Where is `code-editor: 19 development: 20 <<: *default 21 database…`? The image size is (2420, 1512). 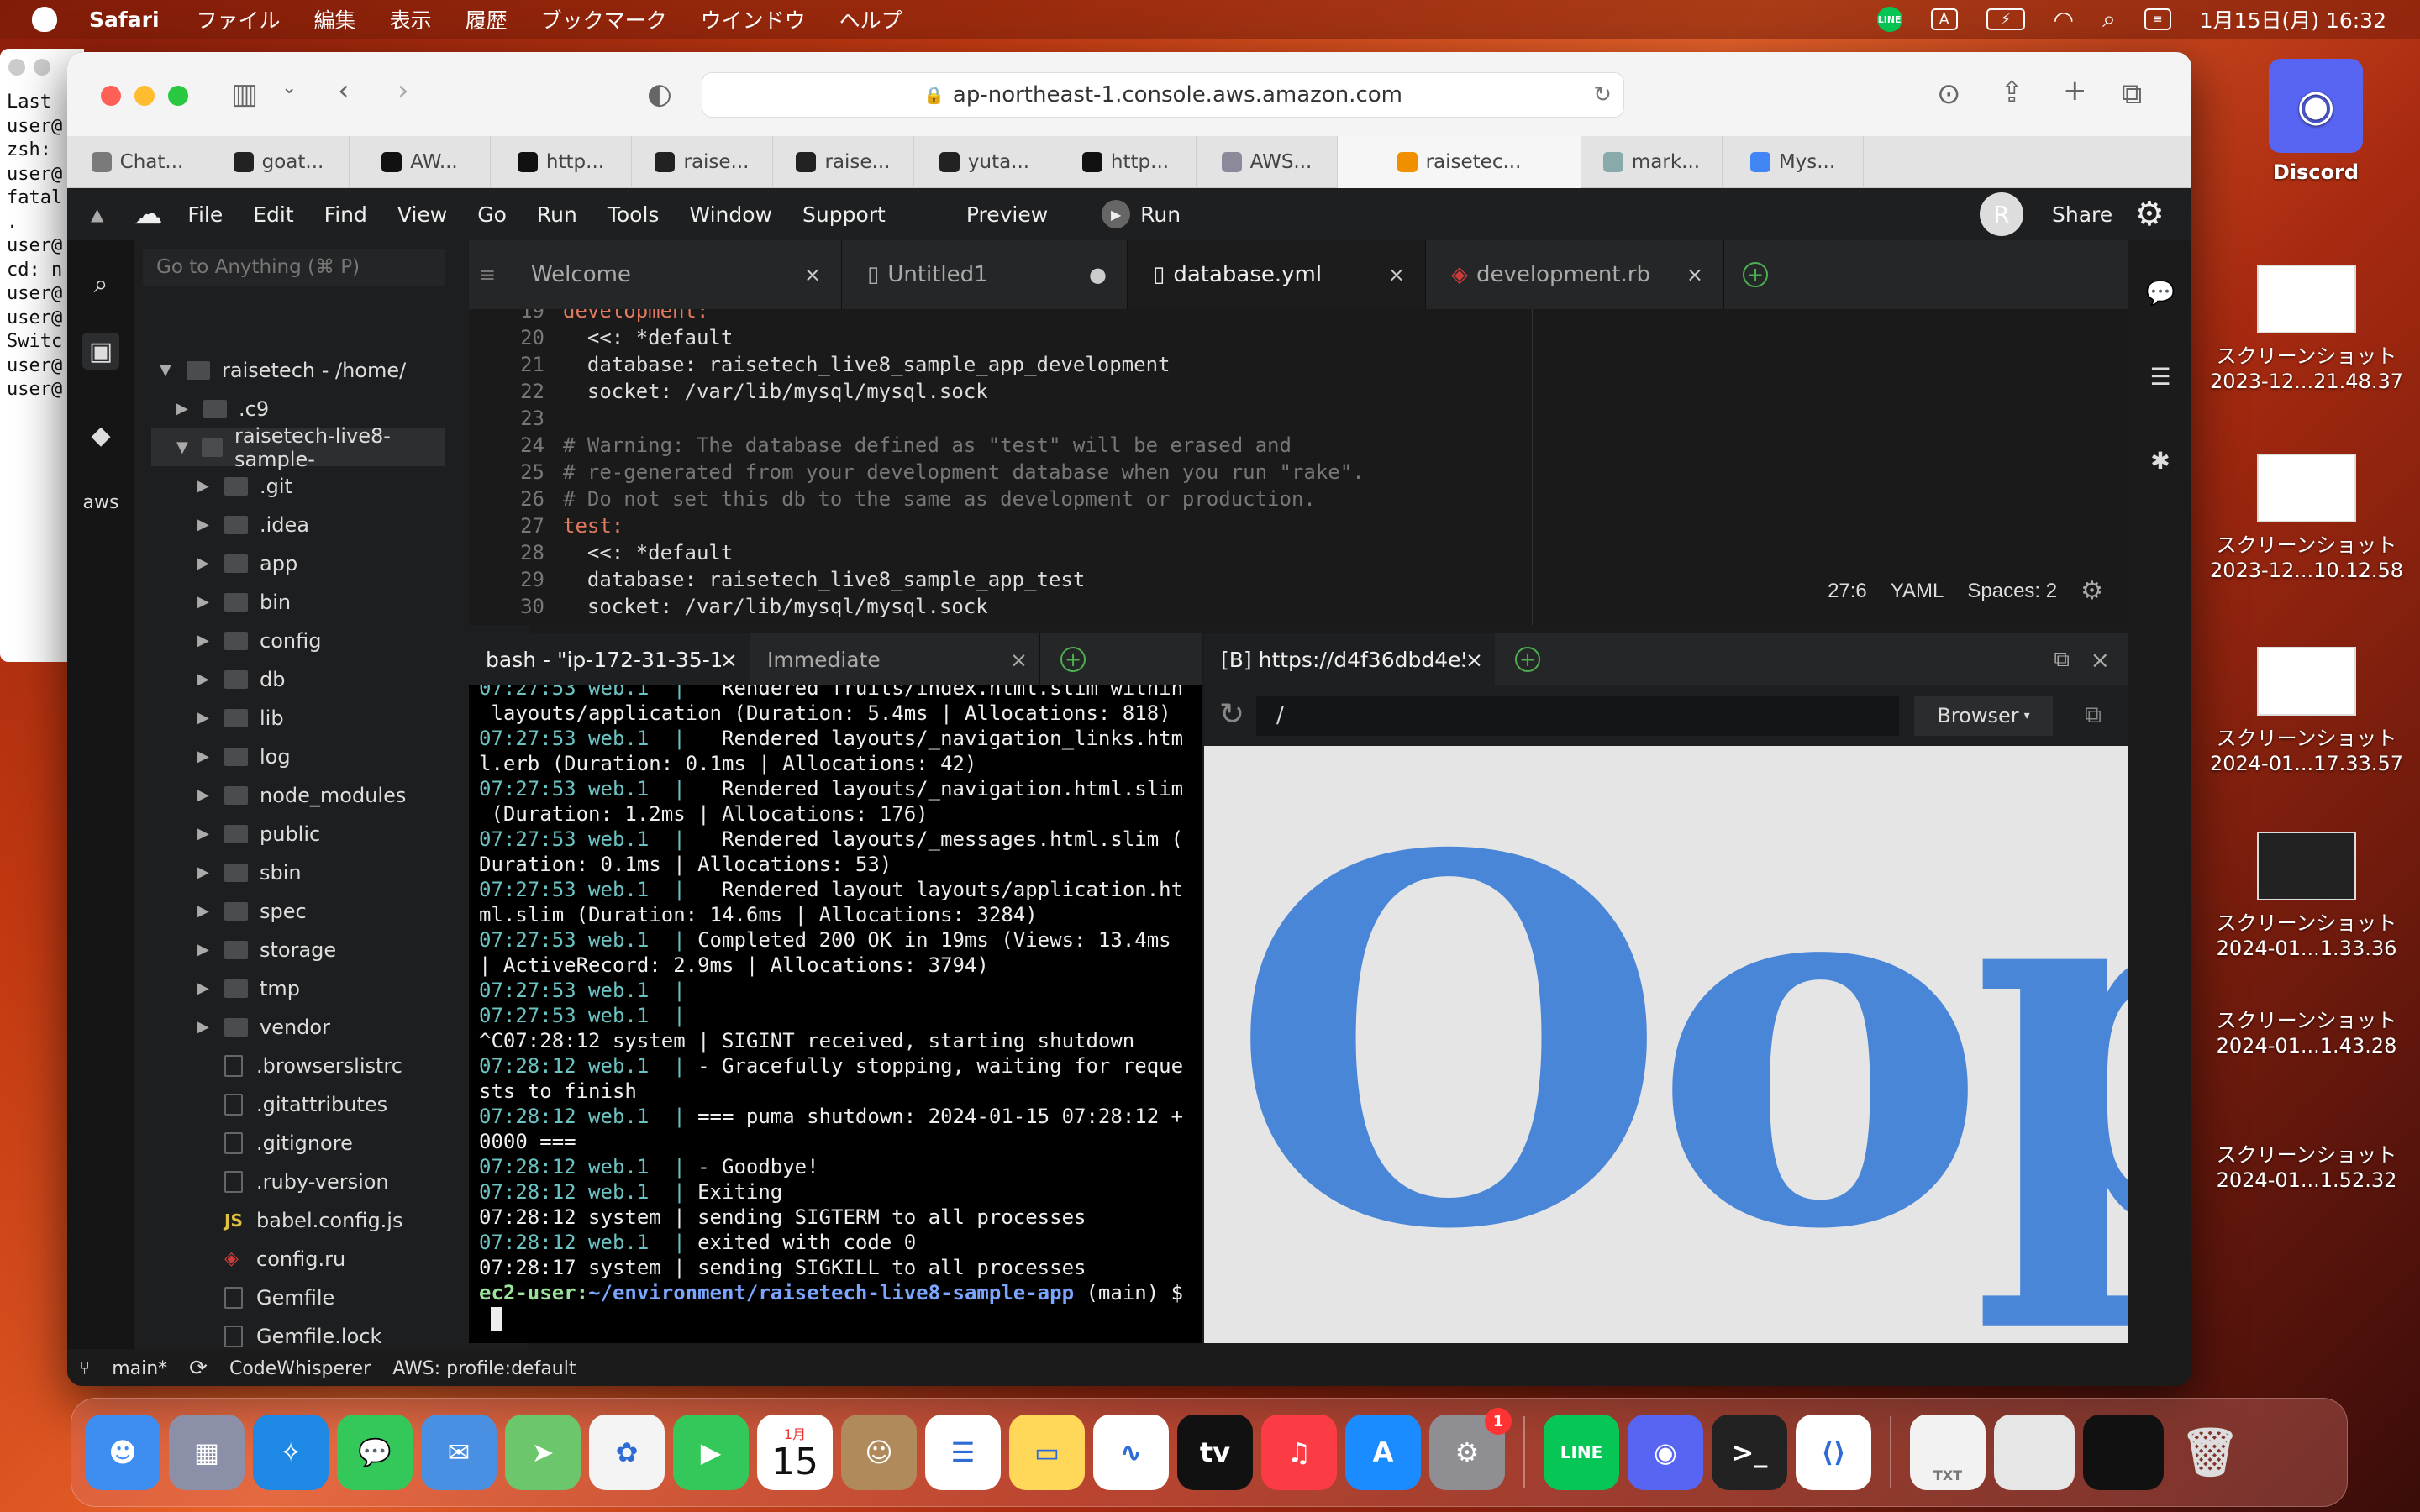
code-editor: 19 development: 20 <<: *default 21 database… is located at coordinates (1298, 467).